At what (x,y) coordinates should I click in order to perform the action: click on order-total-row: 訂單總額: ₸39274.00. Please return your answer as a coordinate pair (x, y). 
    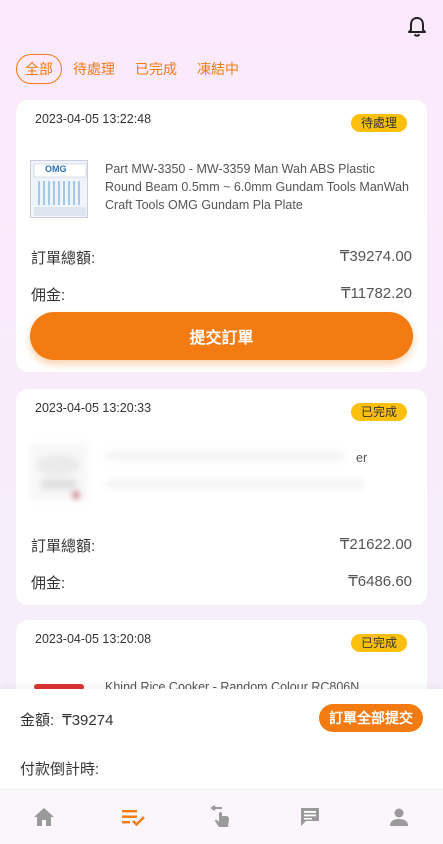
    Looking at the image, I should click on (221, 257).